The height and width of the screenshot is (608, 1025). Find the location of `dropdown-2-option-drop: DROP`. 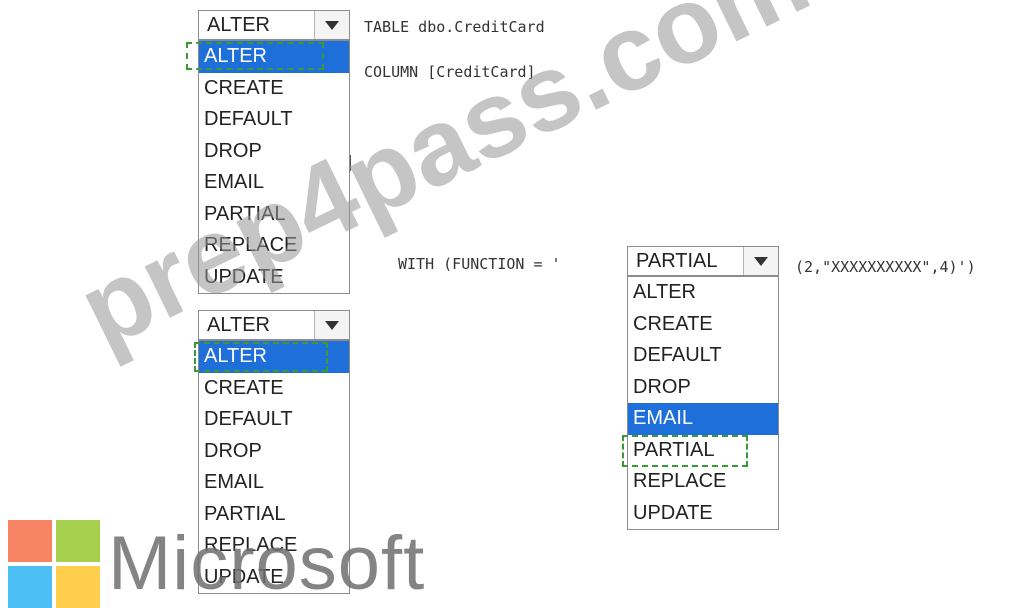

dropdown-2-option-drop: DROP is located at coordinates (274, 452).